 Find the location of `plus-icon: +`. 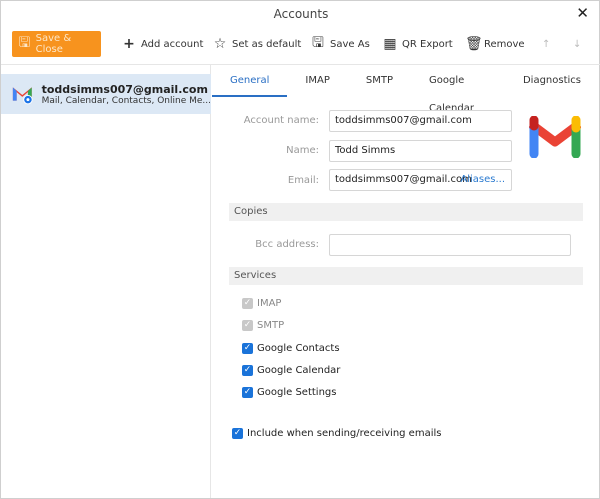

plus-icon: + is located at coordinates (129, 44).